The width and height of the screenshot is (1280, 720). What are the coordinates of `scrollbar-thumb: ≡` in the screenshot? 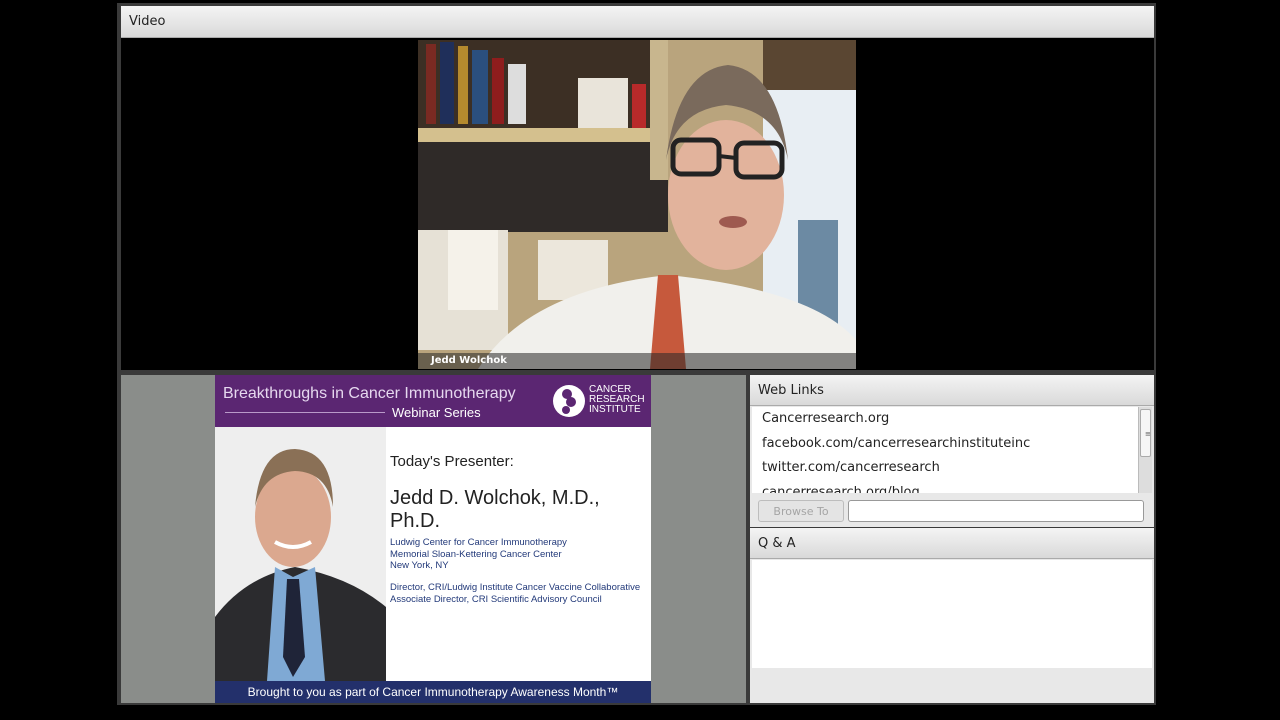 It's located at (1145, 433).